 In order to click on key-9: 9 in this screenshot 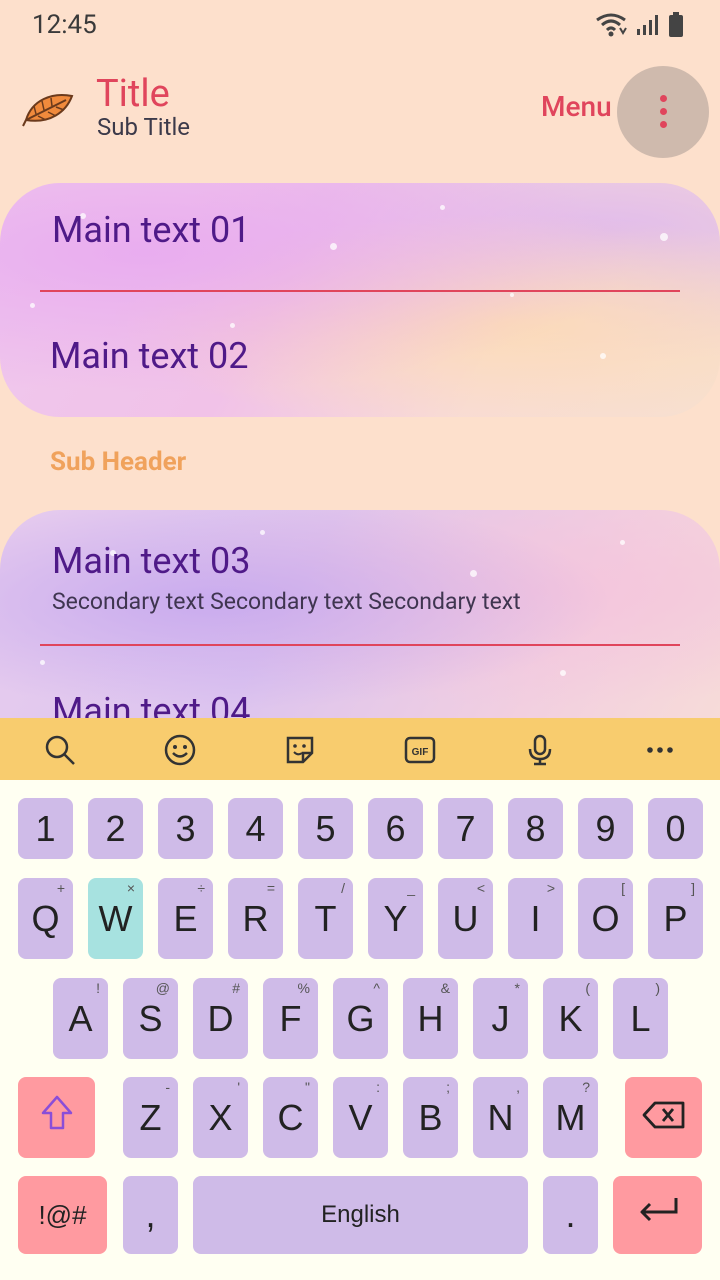, I will do `click(605, 828)`.